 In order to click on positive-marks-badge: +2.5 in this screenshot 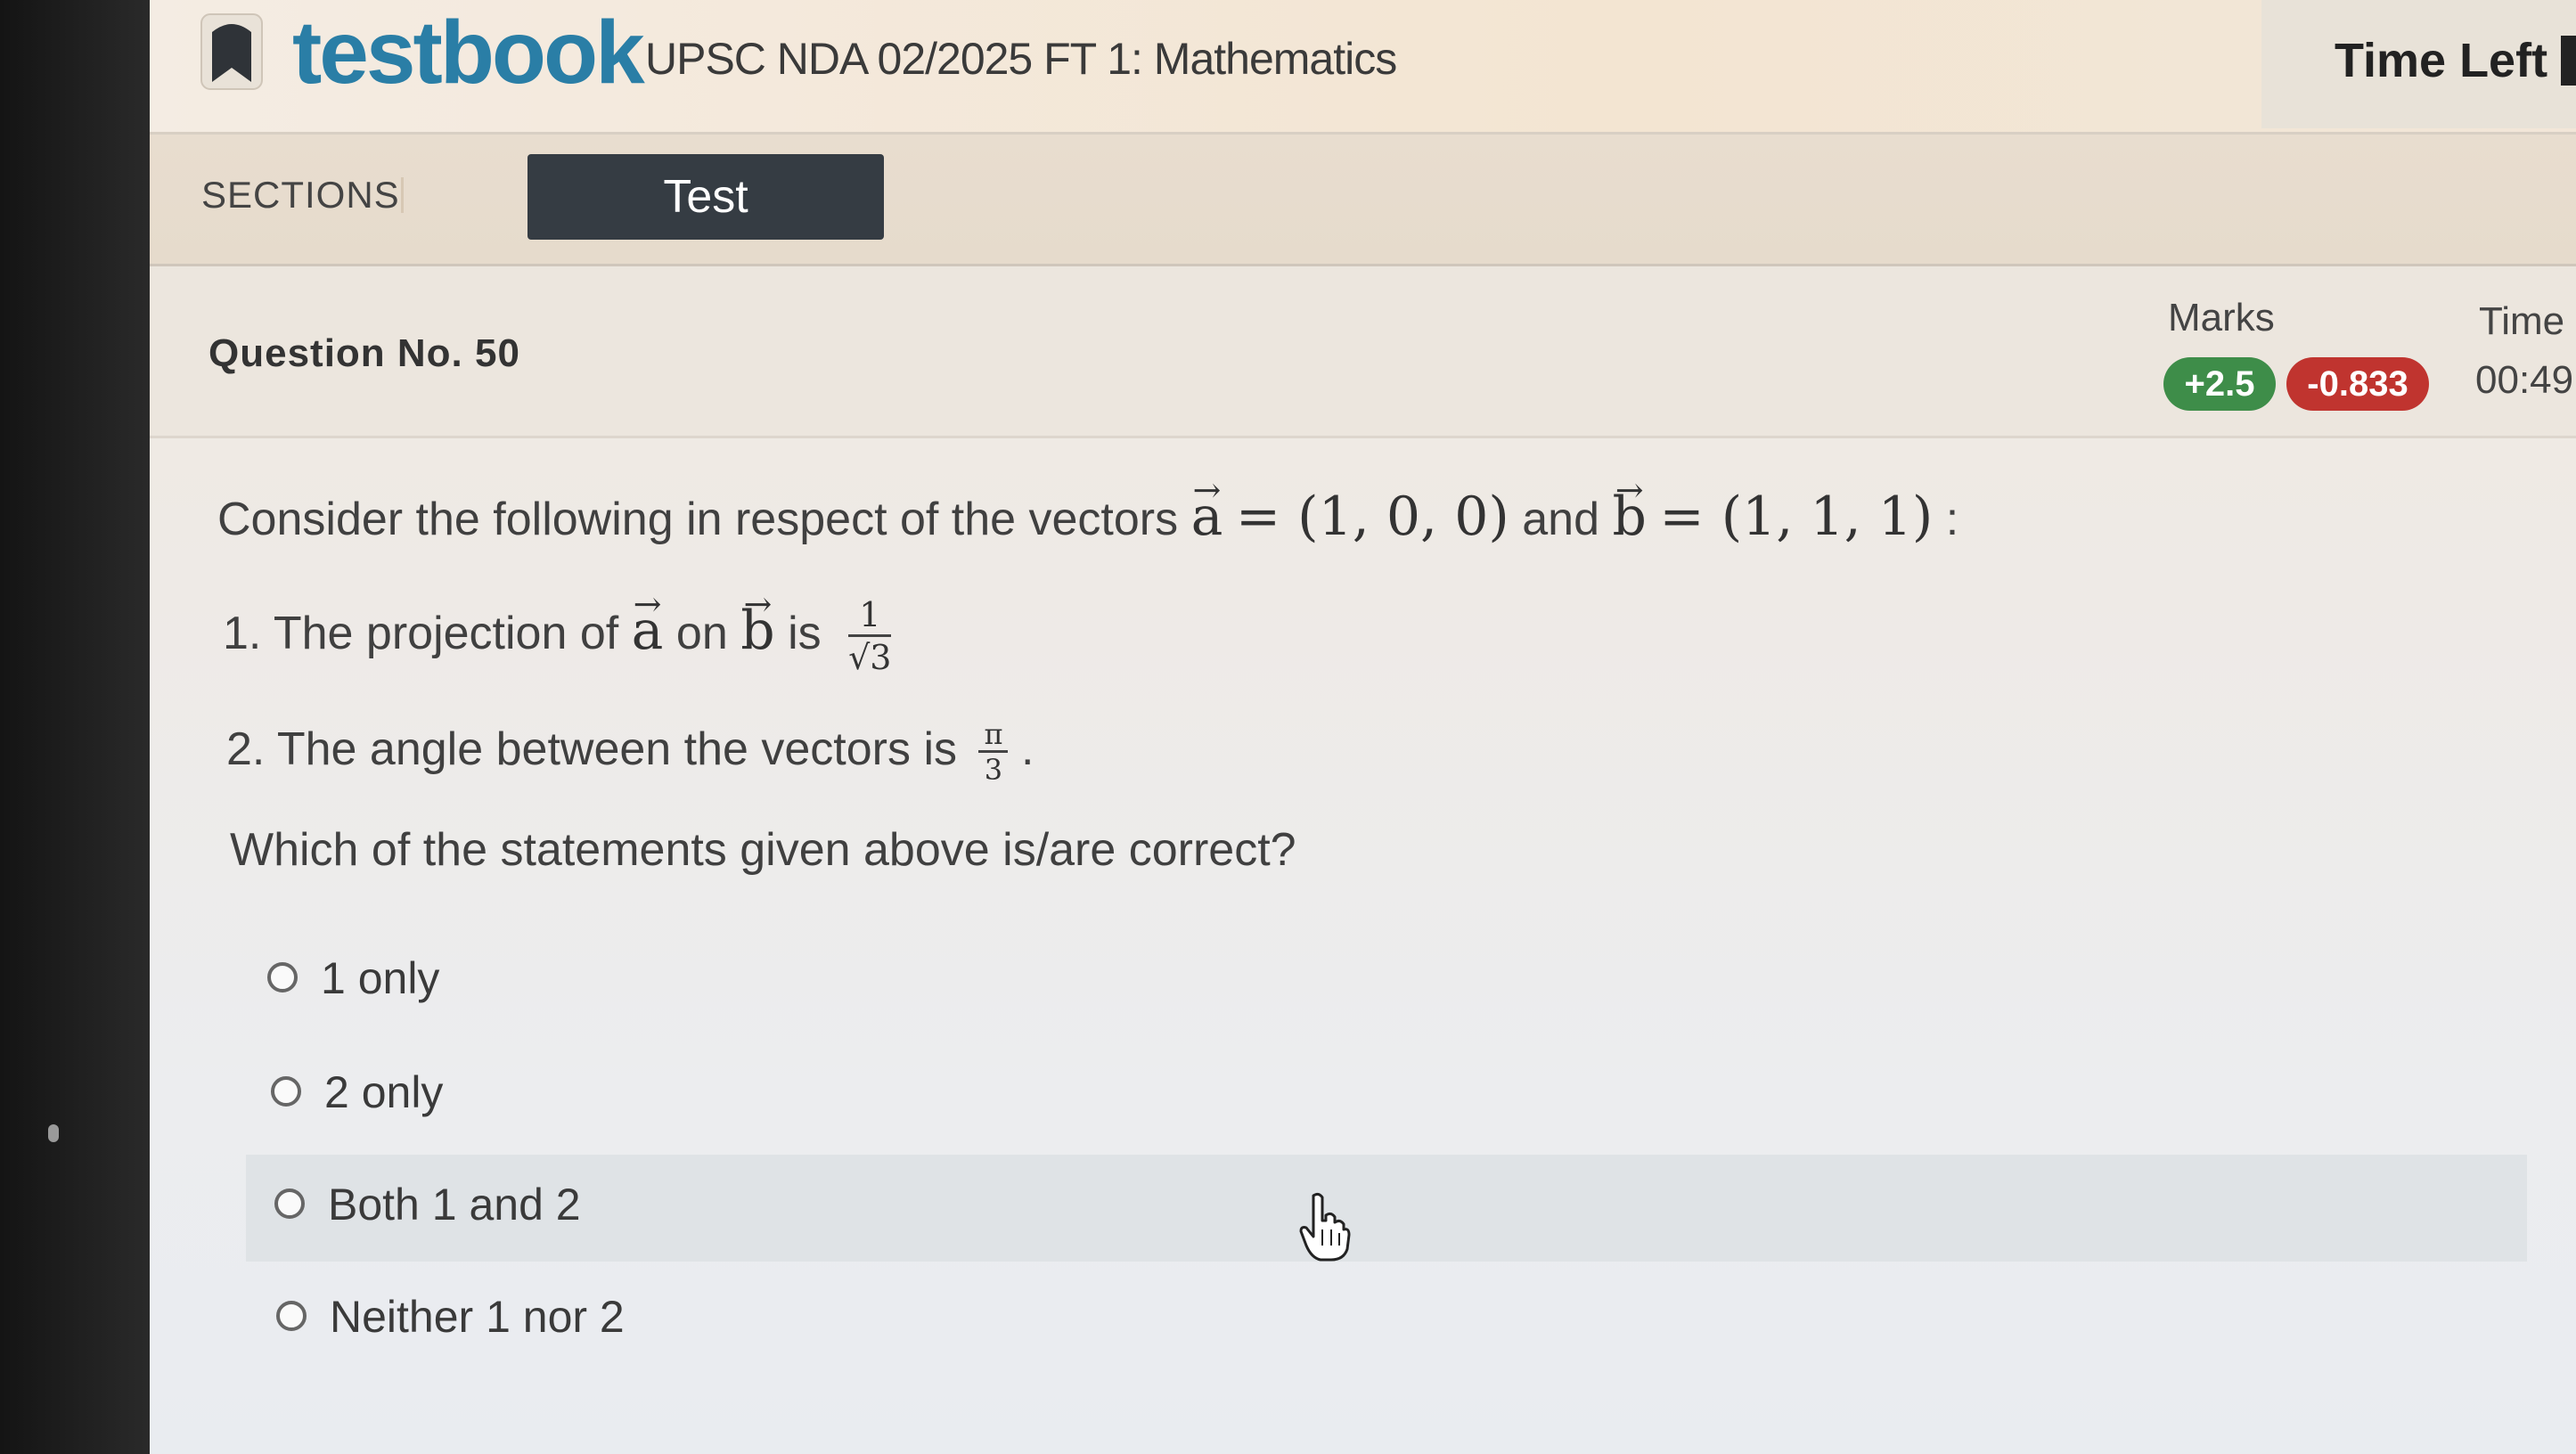, I will do `click(2219, 384)`.